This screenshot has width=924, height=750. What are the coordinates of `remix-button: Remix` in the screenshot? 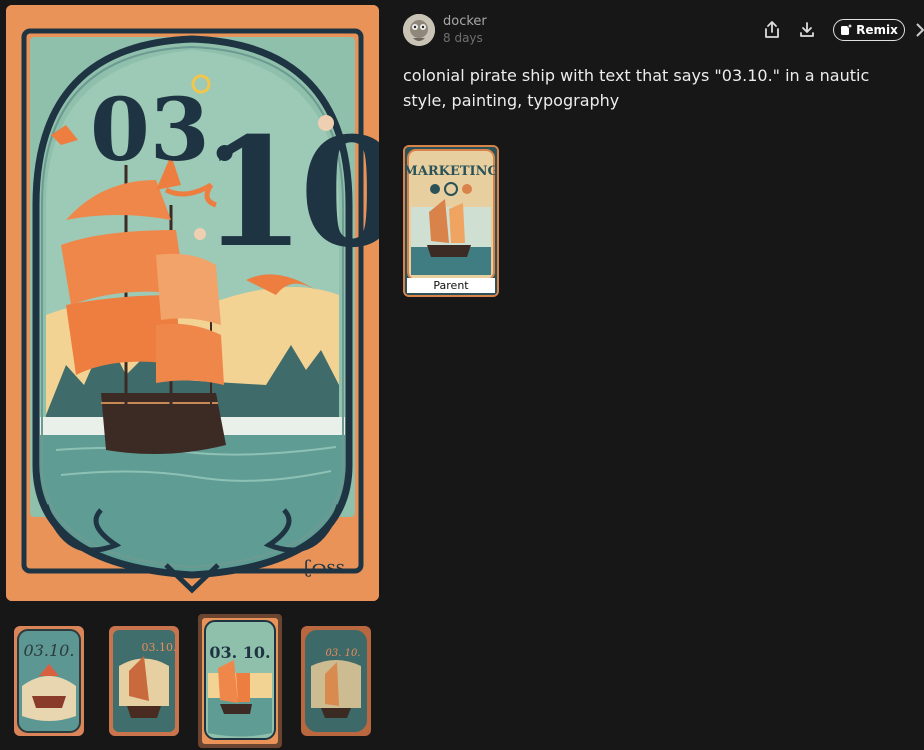 It's located at (869, 30).